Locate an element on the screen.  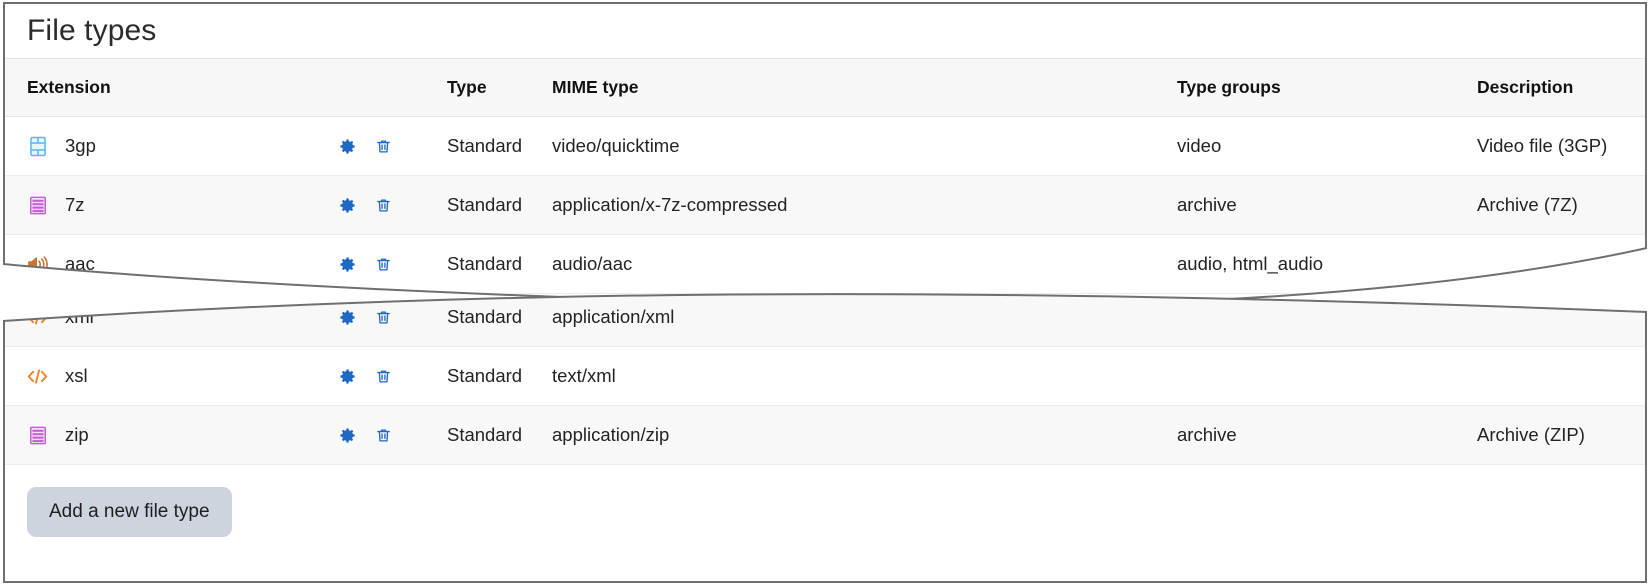
cell-mime-type: audio/aac is located at coordinates (864, 264).